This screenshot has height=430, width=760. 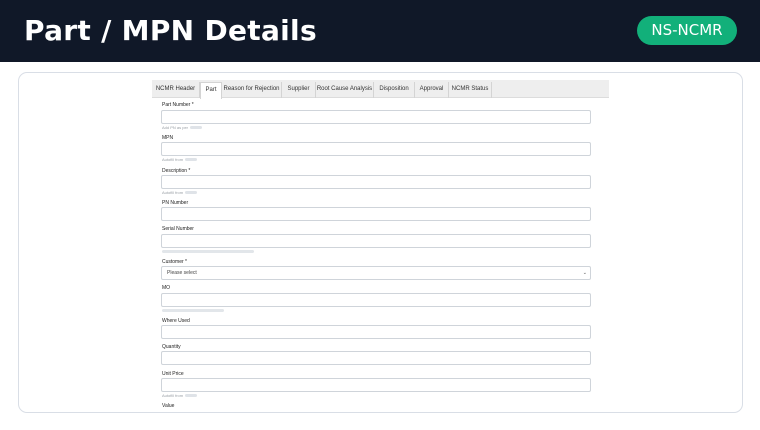 What do you see at coordinates (376, 117) in the screenshot?
I see `part-number-input` at bounding box center [376, 117].